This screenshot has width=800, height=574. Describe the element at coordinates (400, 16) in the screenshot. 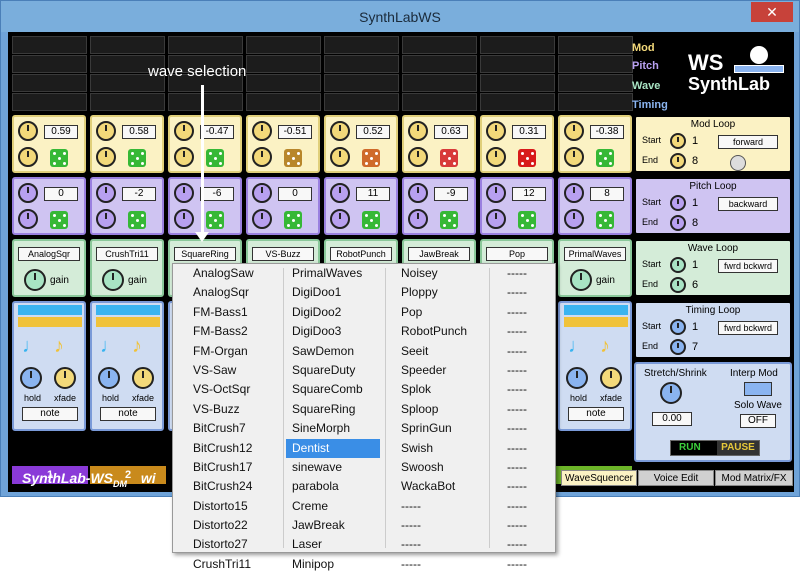

I see `title-bar: SynthLabWS ✕` at that location.